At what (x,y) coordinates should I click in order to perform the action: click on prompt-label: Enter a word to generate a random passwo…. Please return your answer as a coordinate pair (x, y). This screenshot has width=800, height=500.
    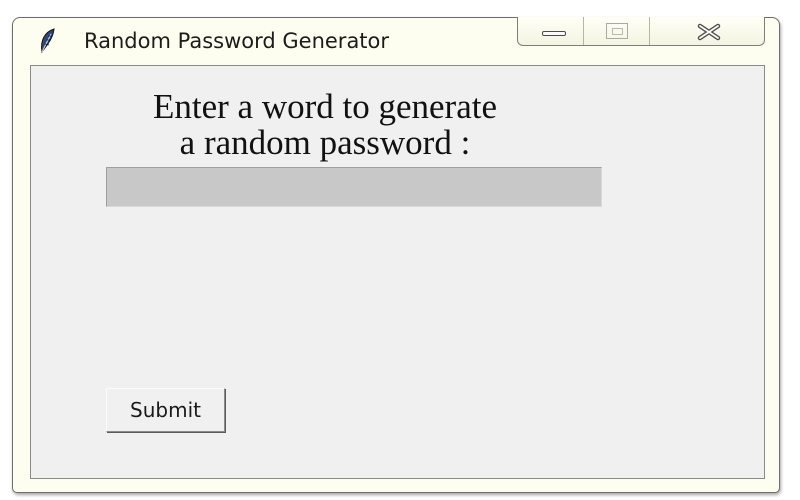
    Looking at the image, I should click on (325, 125).